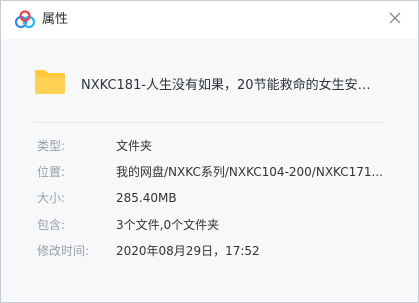 This screenshot has height=303, width=419. What do you see at coordinates (55, 19) in the screenshot?
I see `dialog-title: 属性` at bounding box center [55, 19].